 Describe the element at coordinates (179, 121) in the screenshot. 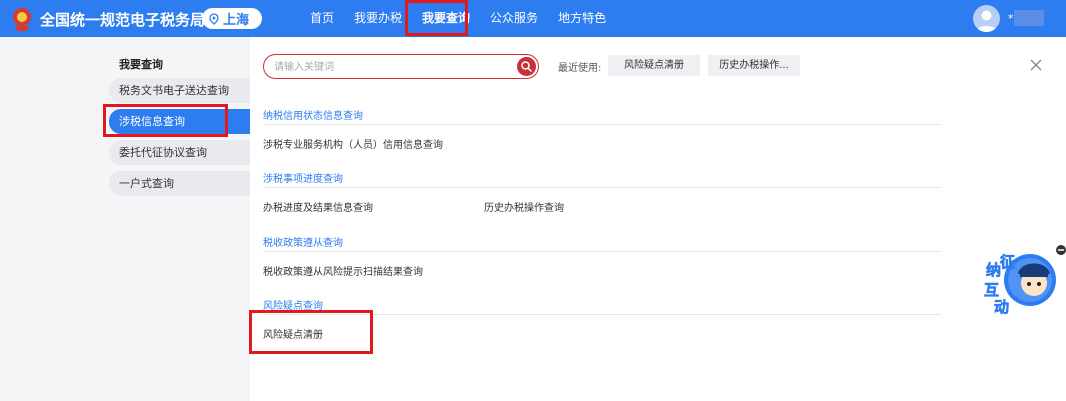

I see `sidebar-item-tax-info-query: 涉税信息查询` at that location.